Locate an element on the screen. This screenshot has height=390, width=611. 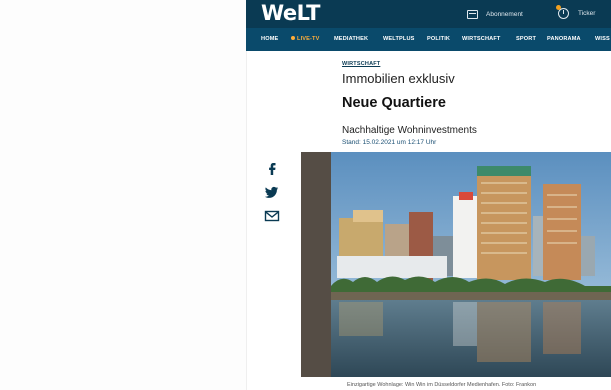
nav-sport: SPORT is located at coordinates (526, 39).